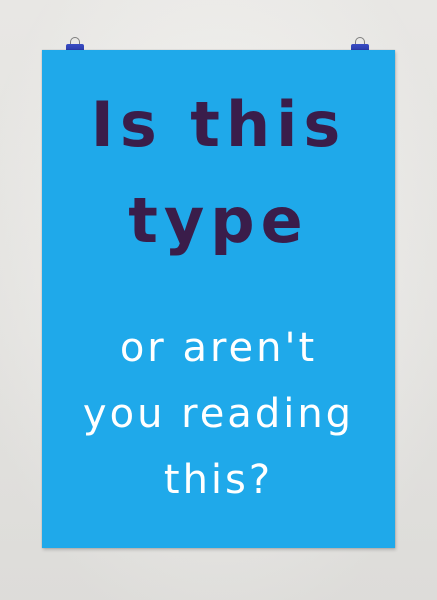 This screenshot has width=437, height=600. What do you see at coordinates (218, 414) in the screenshot?
I see `poster-subline-2: you reading` at bounding box center [218, 414].